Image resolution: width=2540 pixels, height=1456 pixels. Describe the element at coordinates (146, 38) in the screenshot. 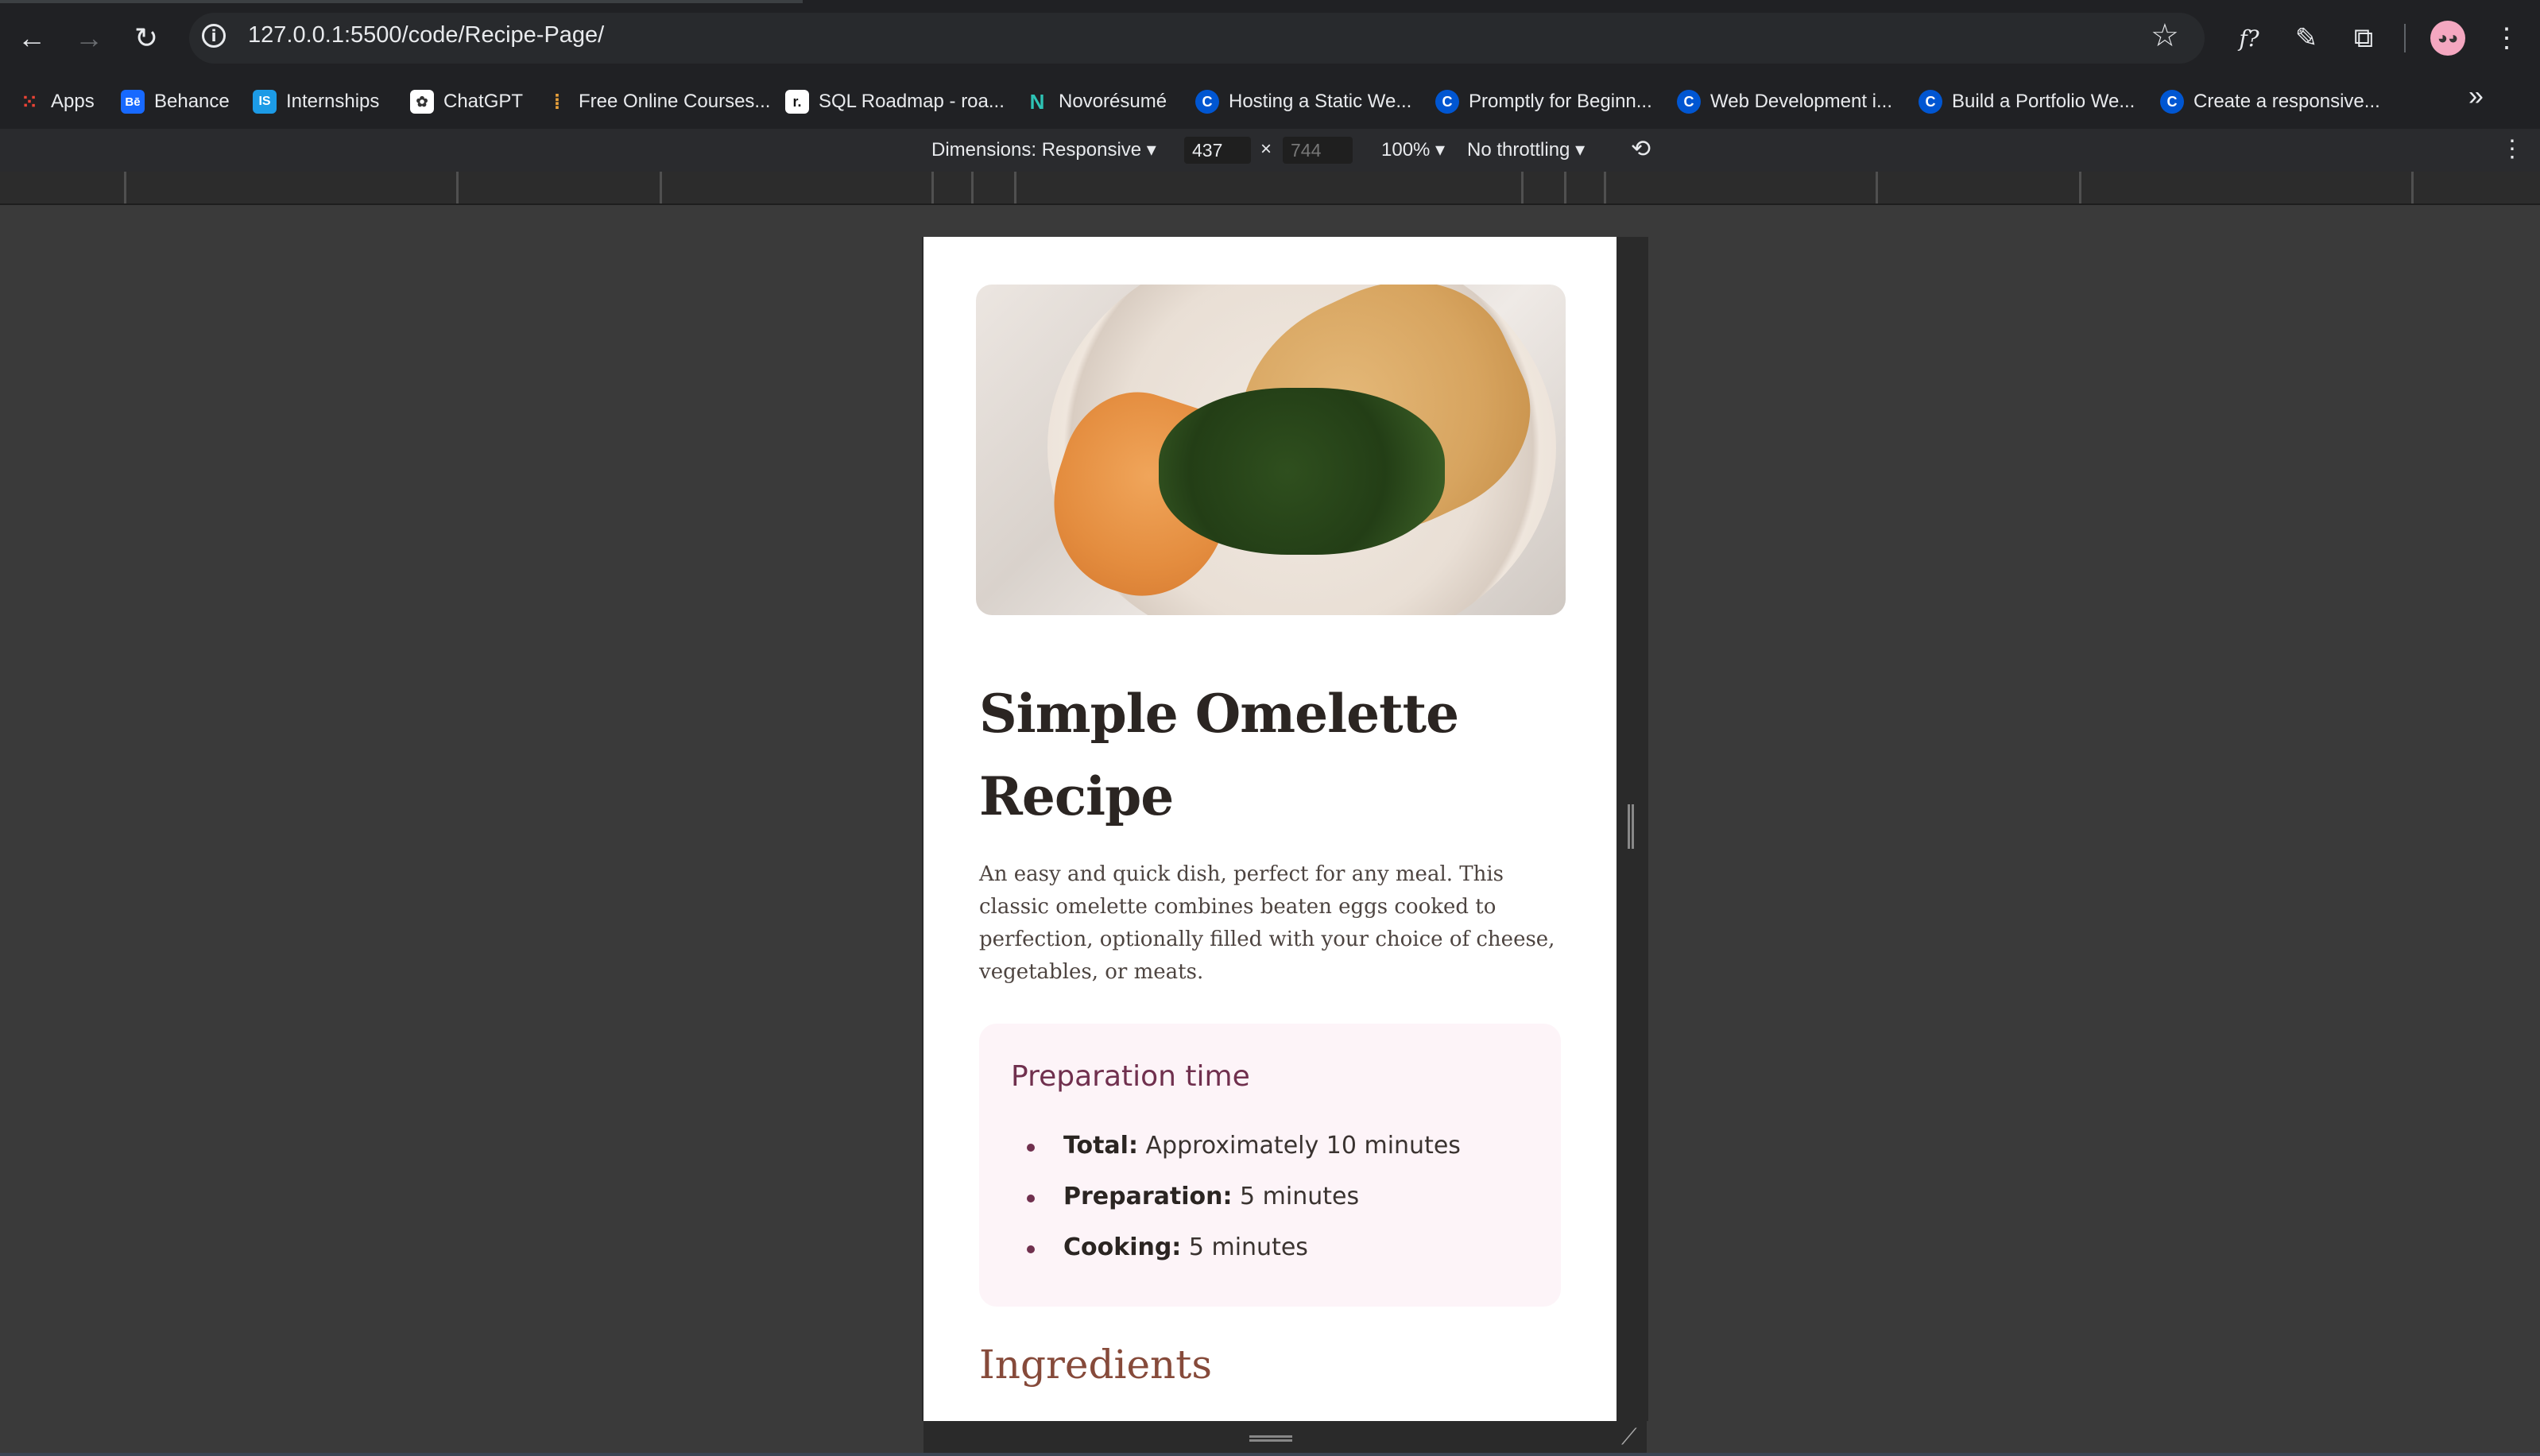

I see `reload-icon: ↻` at that location.